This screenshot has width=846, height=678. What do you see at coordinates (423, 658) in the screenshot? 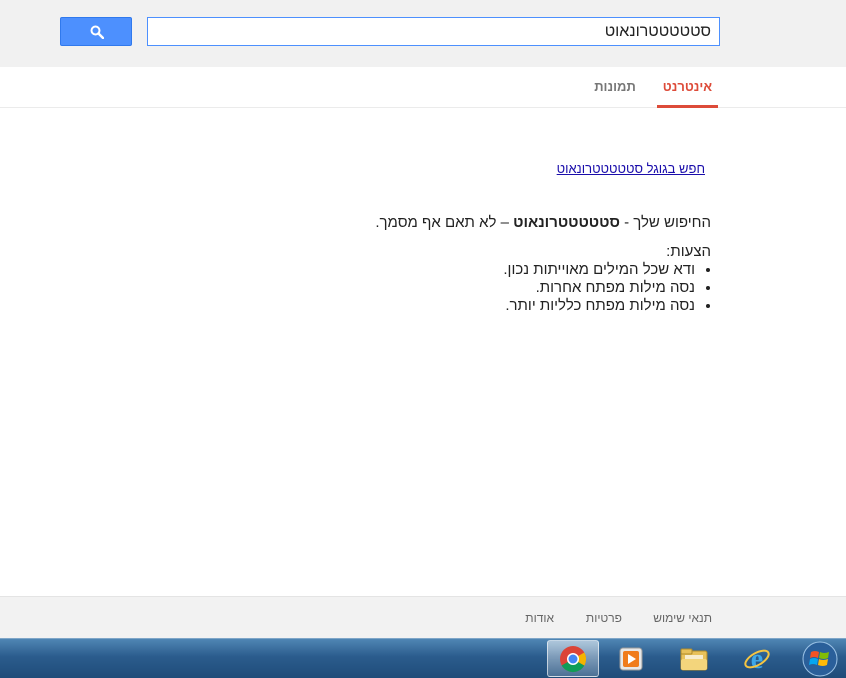
I see `windows-taskbar: e` at bounding box center [423, 658].